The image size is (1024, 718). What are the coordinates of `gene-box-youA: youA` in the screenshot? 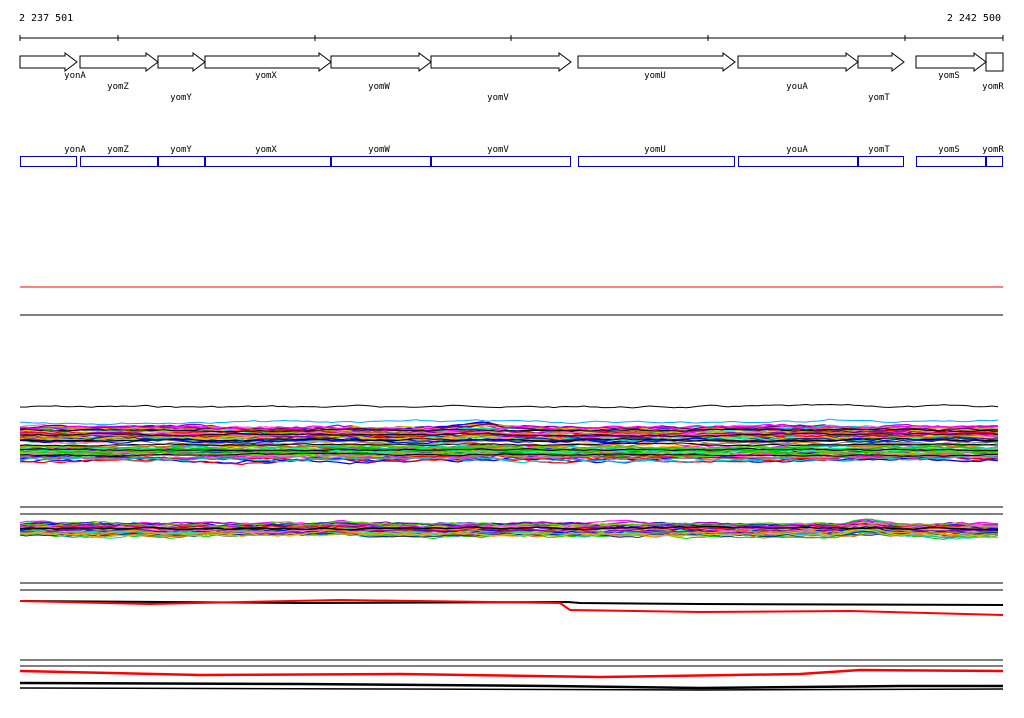 It's located at (798, 156).